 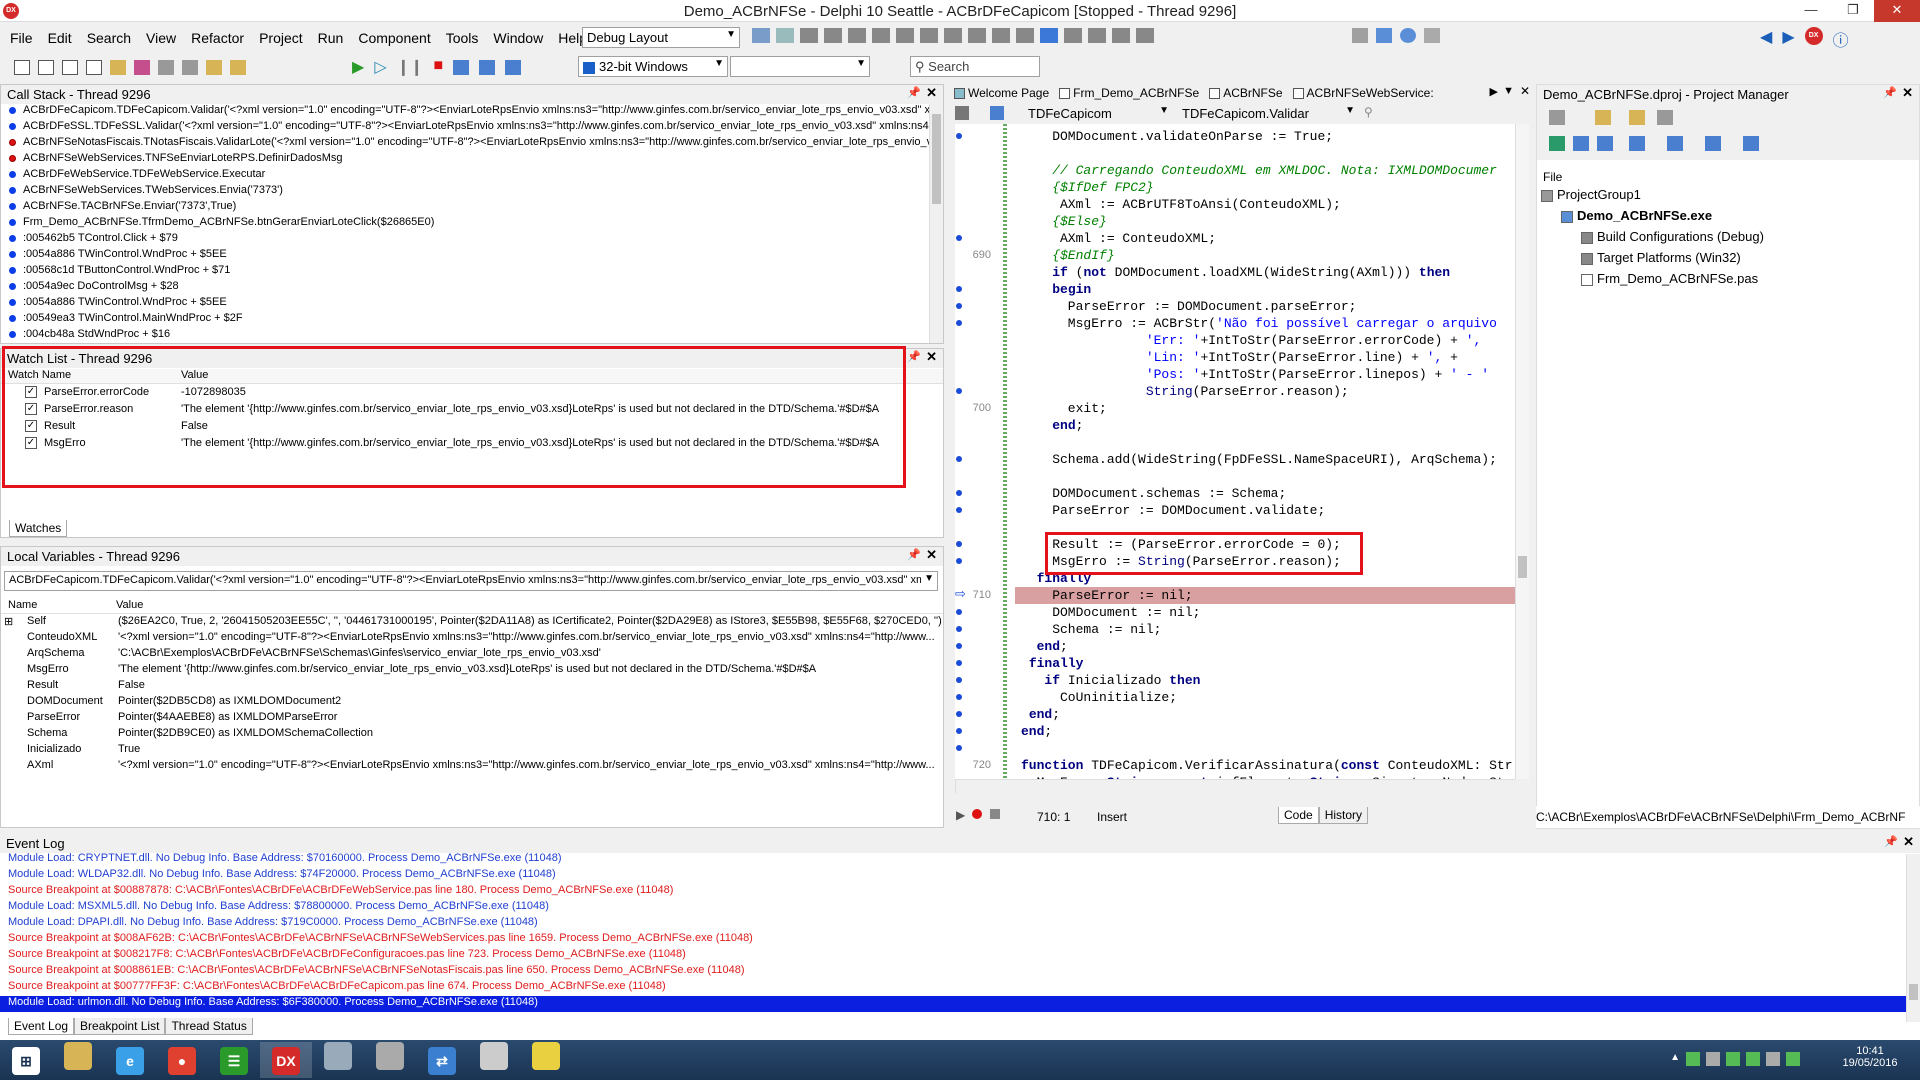 What do you see at coordinates (494, 1060) in the screenshot?
I see `taskbar-paint-icon` at bounding box center [494, 1060].